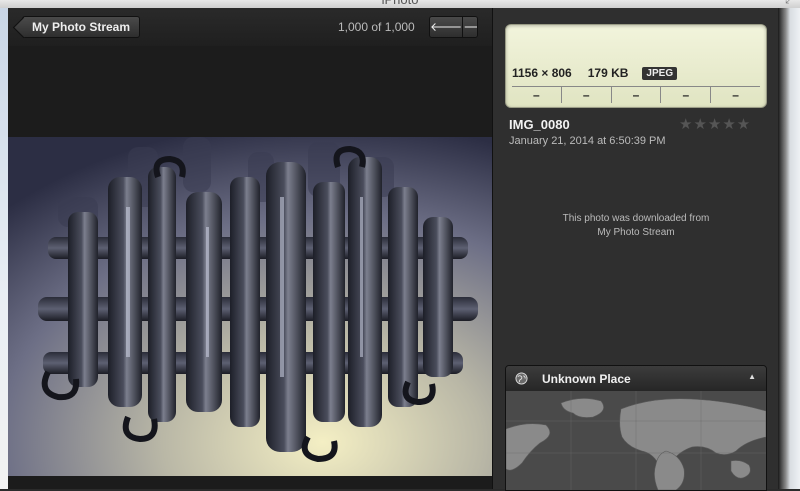 The image size is (800, 491). I want to click on world-map, so click(636, 440).